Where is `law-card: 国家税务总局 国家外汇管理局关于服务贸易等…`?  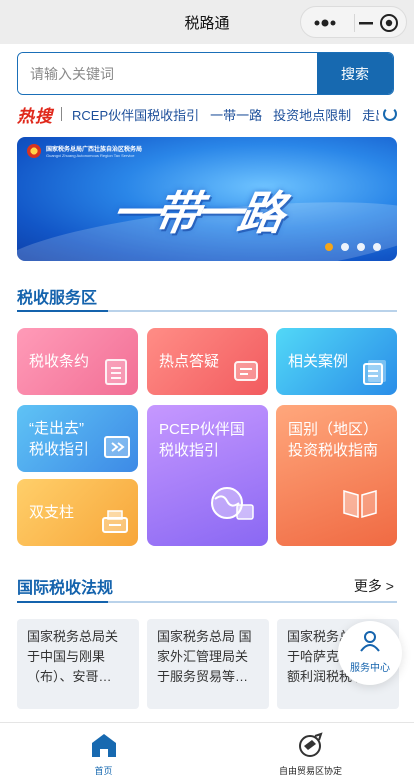
law-card: 国家税务总局 国家外汇管理局关于服务贸易等… is located at coordinates (208, 664).